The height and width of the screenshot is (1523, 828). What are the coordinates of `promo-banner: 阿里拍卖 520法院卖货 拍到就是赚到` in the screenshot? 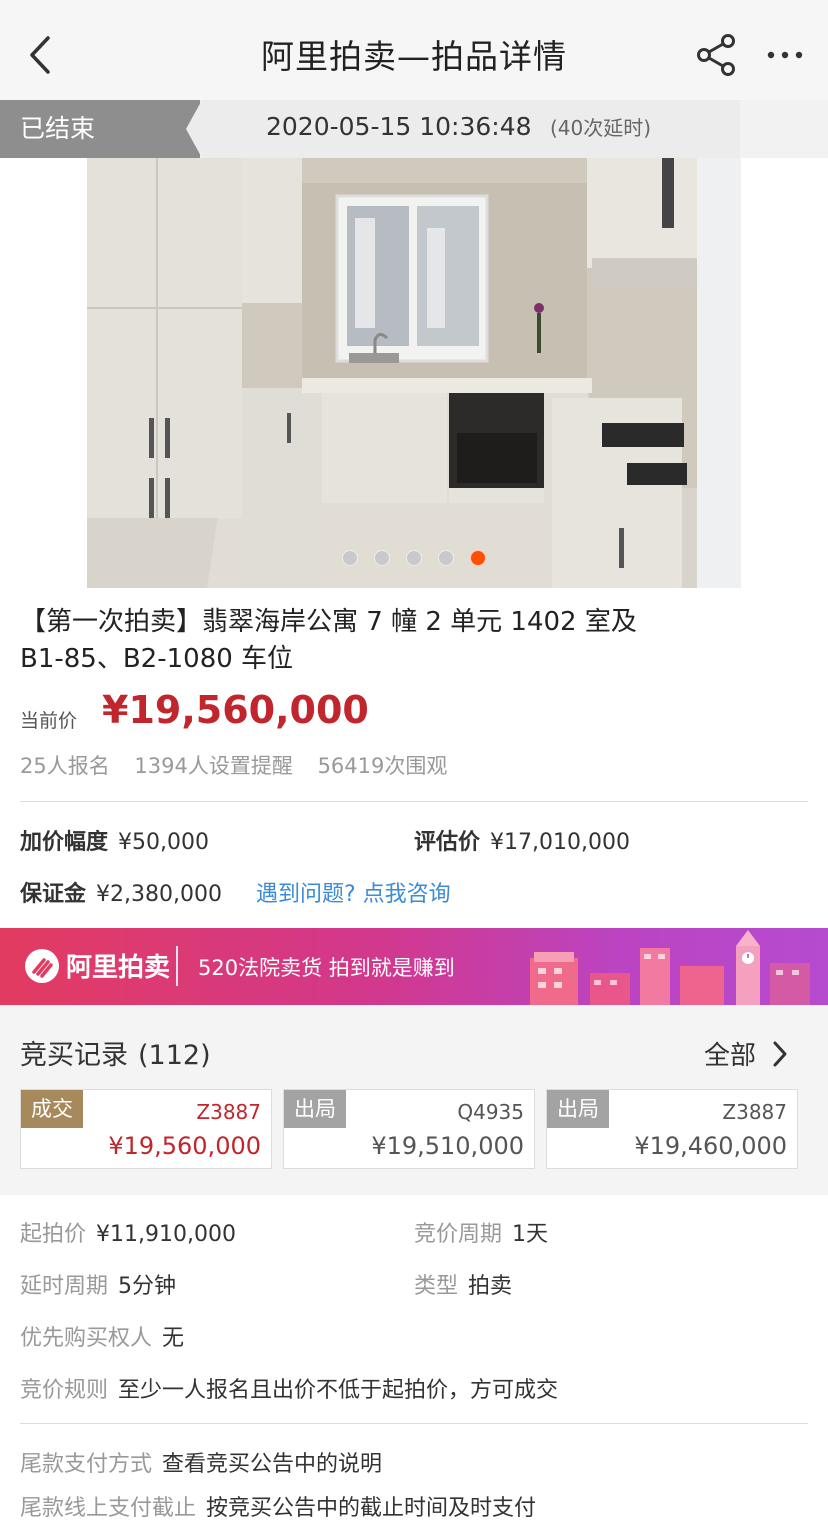 It's located at (414, 966).